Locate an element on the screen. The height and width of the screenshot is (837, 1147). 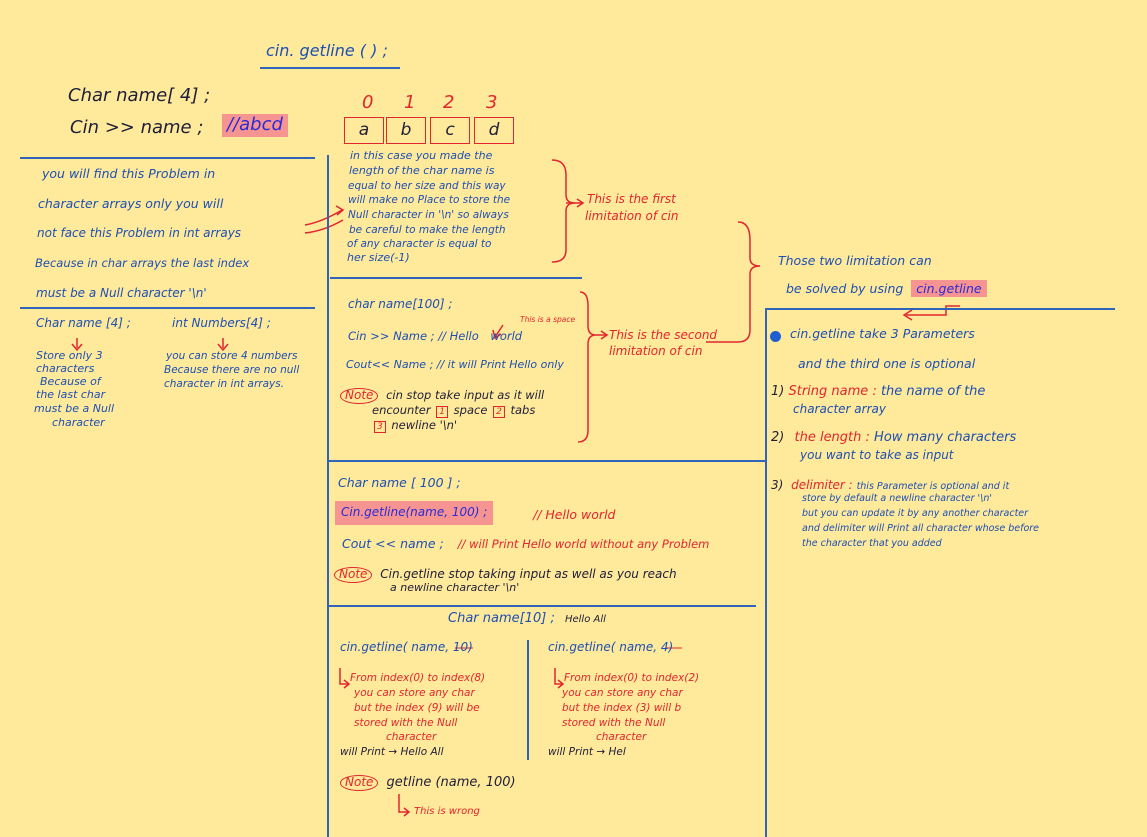
second-limitation-1: limitation of cin is located at coordinates (656, 351).